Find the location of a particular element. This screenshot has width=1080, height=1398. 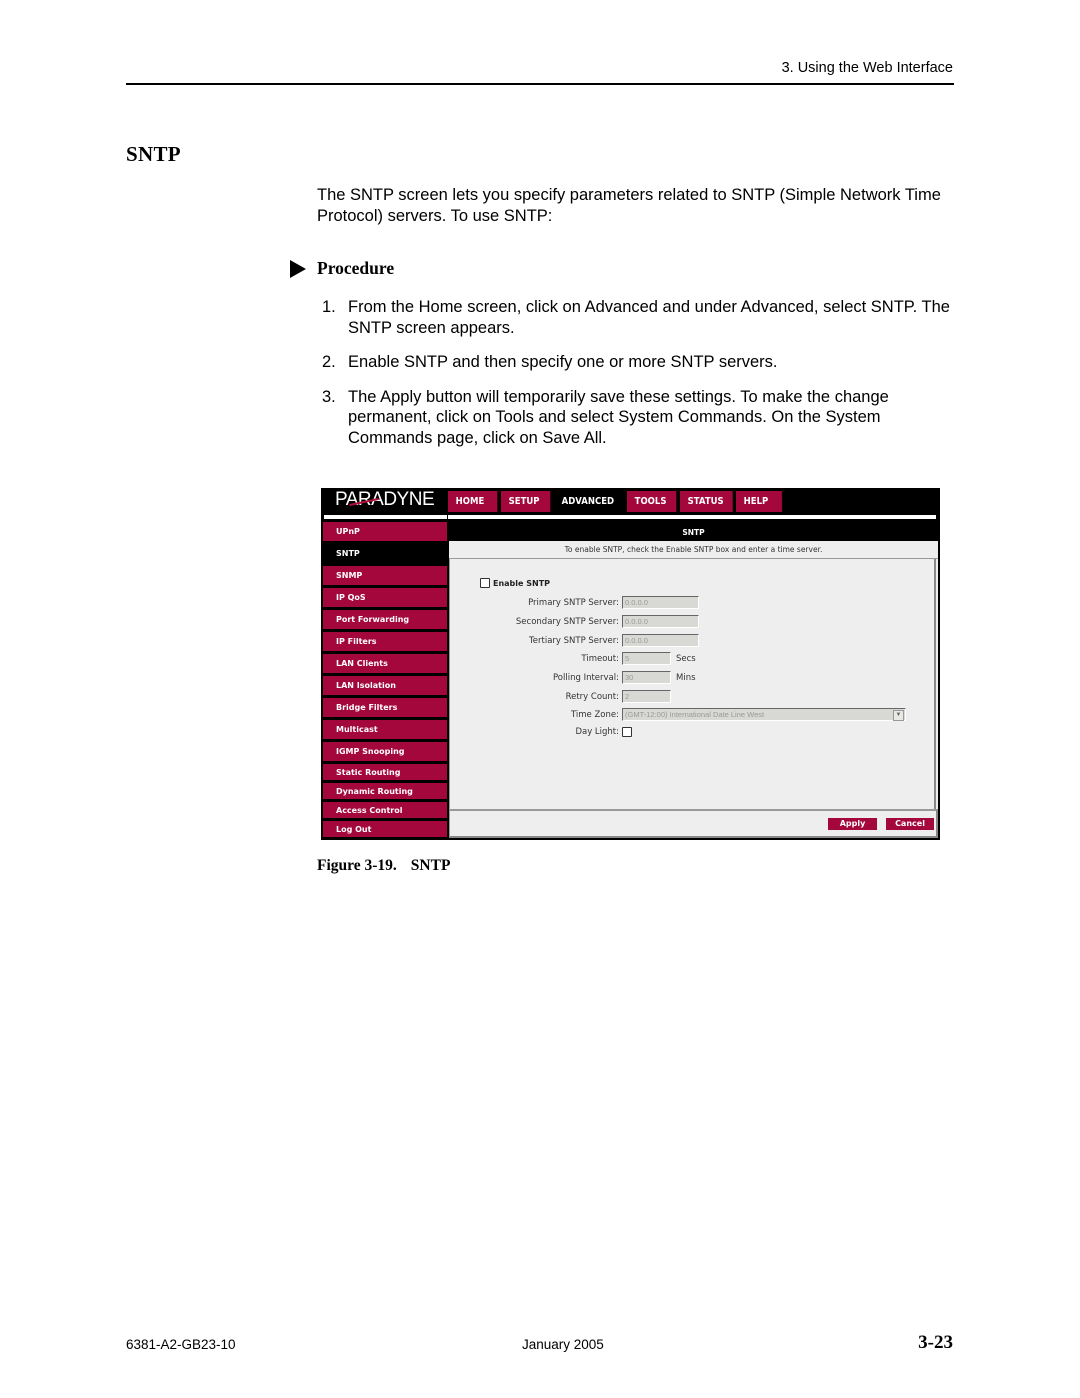

sidebar-item-igmp-snooping: IGMP Snooping is located at coordinates (385, 752).